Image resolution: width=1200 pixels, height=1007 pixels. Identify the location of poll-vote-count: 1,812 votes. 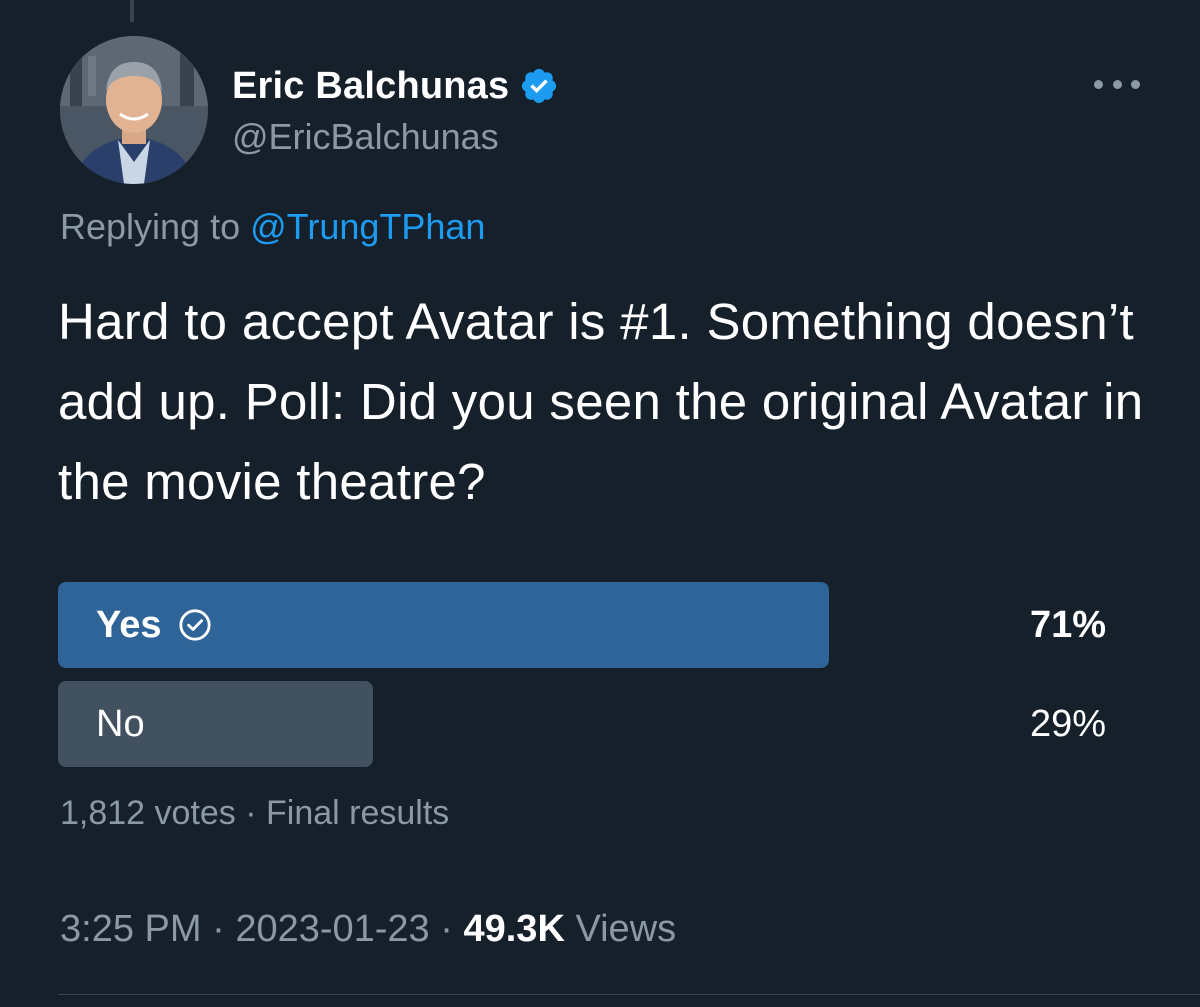
(148, 813).